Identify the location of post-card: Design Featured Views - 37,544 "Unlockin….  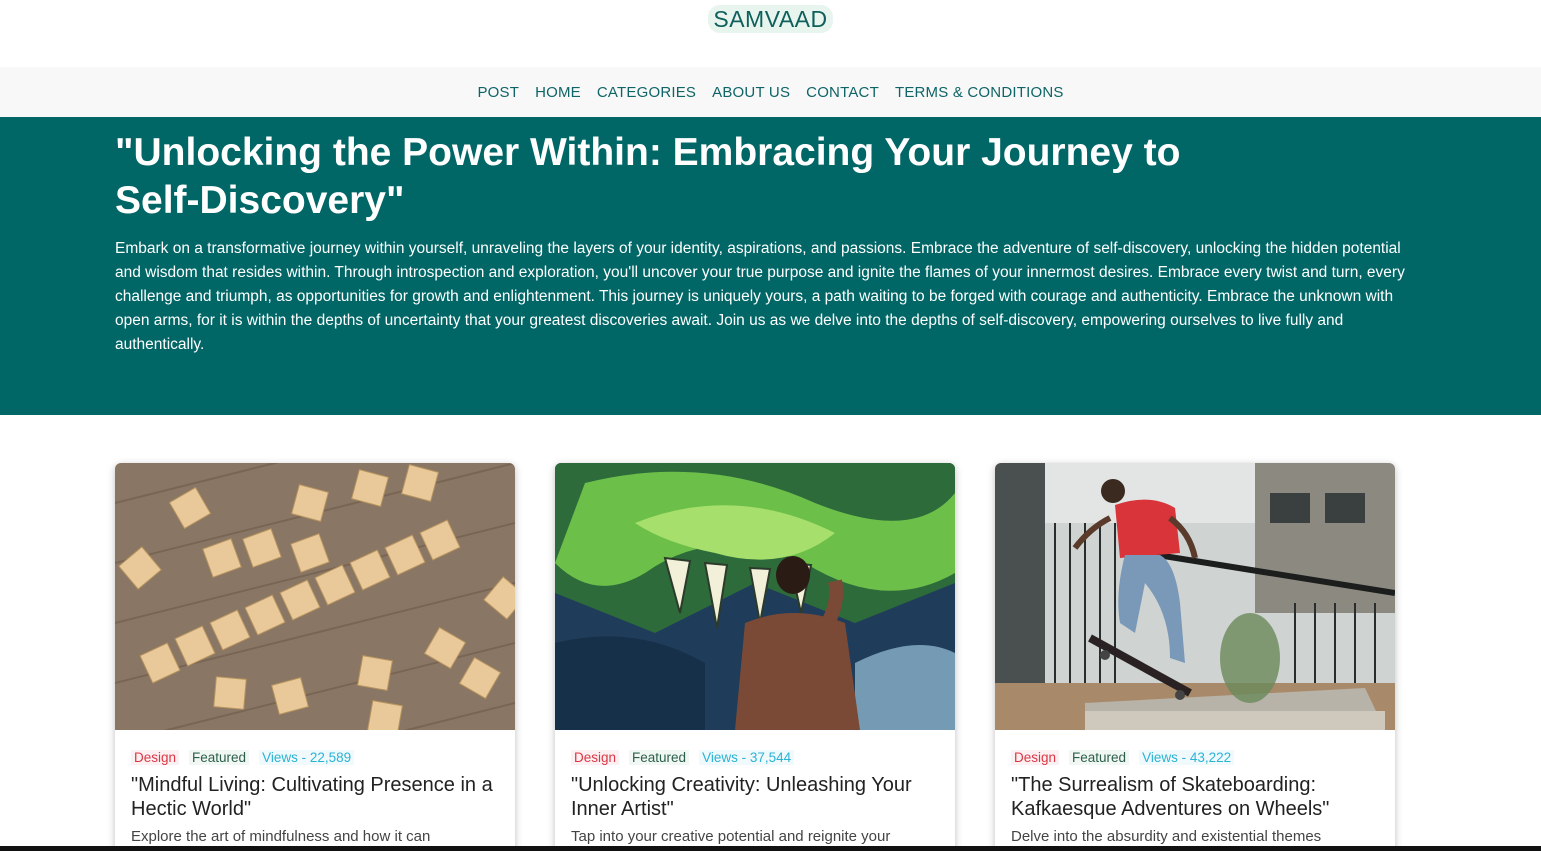
(755, 657).